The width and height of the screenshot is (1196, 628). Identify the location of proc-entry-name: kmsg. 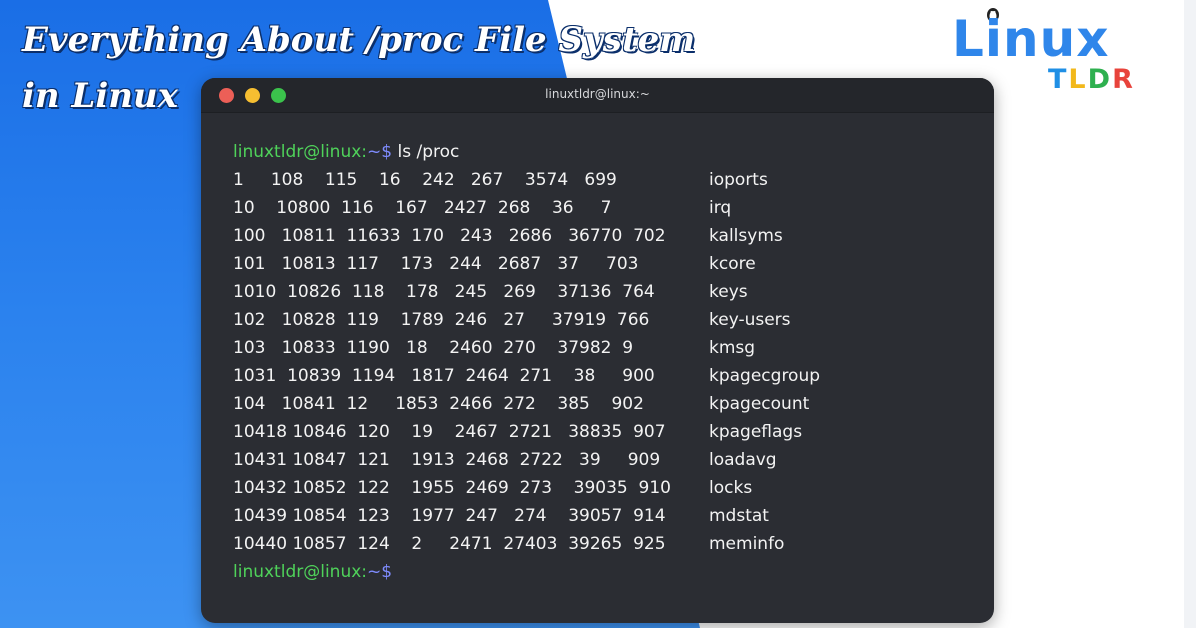
(732, 348).